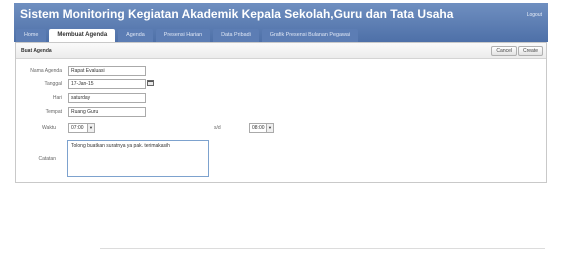 The height and width of the screenshot is (255, 561). What do you see at coordinates (46, 71) in the screenshot?
I see `nama-agenda-label: Nama Agenda` at bounding box center [46, 71].